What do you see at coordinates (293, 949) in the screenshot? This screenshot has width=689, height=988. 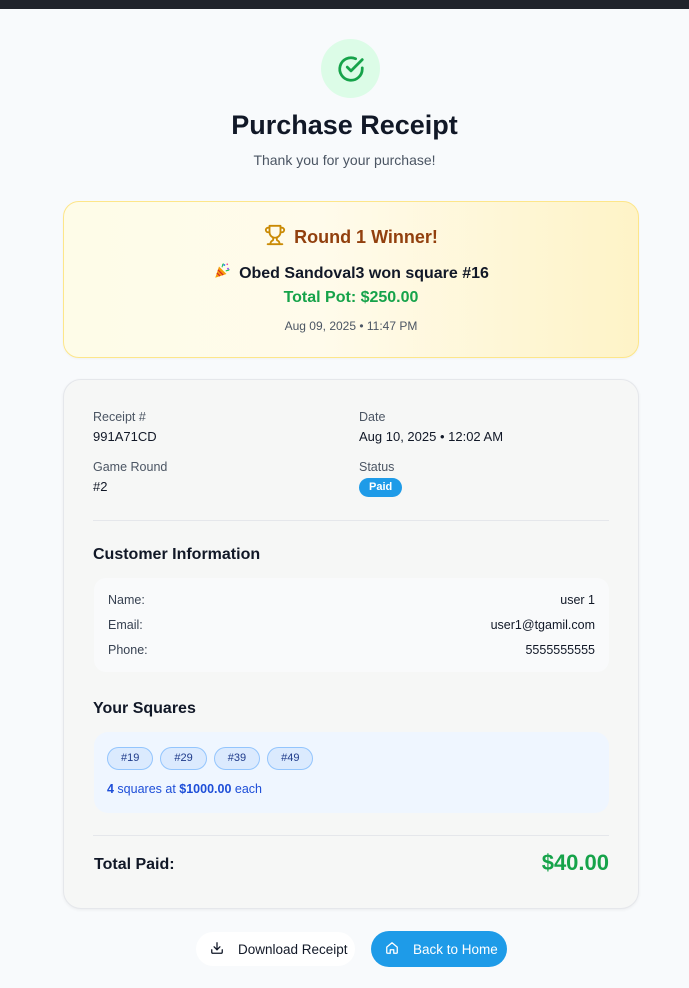 I see `download-receipt-label: Download Receipt` at bounding box center [293, 949].